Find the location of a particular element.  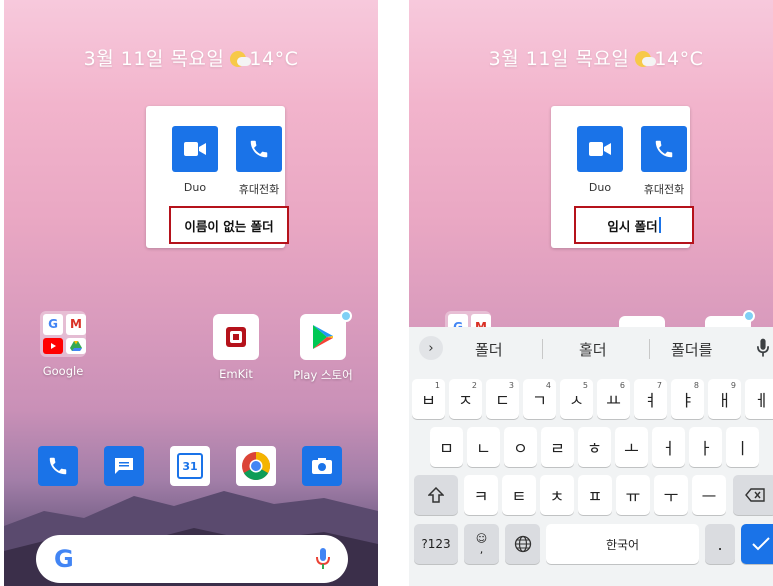

period-key: . is located at coordinates (720, 544).